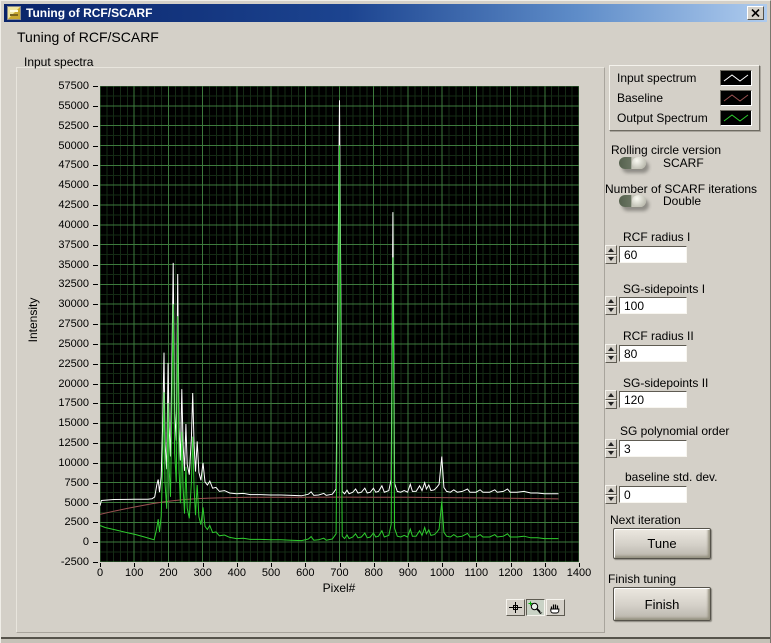  What do you see at coordinates (88, 37) in the screenshot?
I see `page-title: Tuning of RCF/SCARF` at bounding box center [88, 37].